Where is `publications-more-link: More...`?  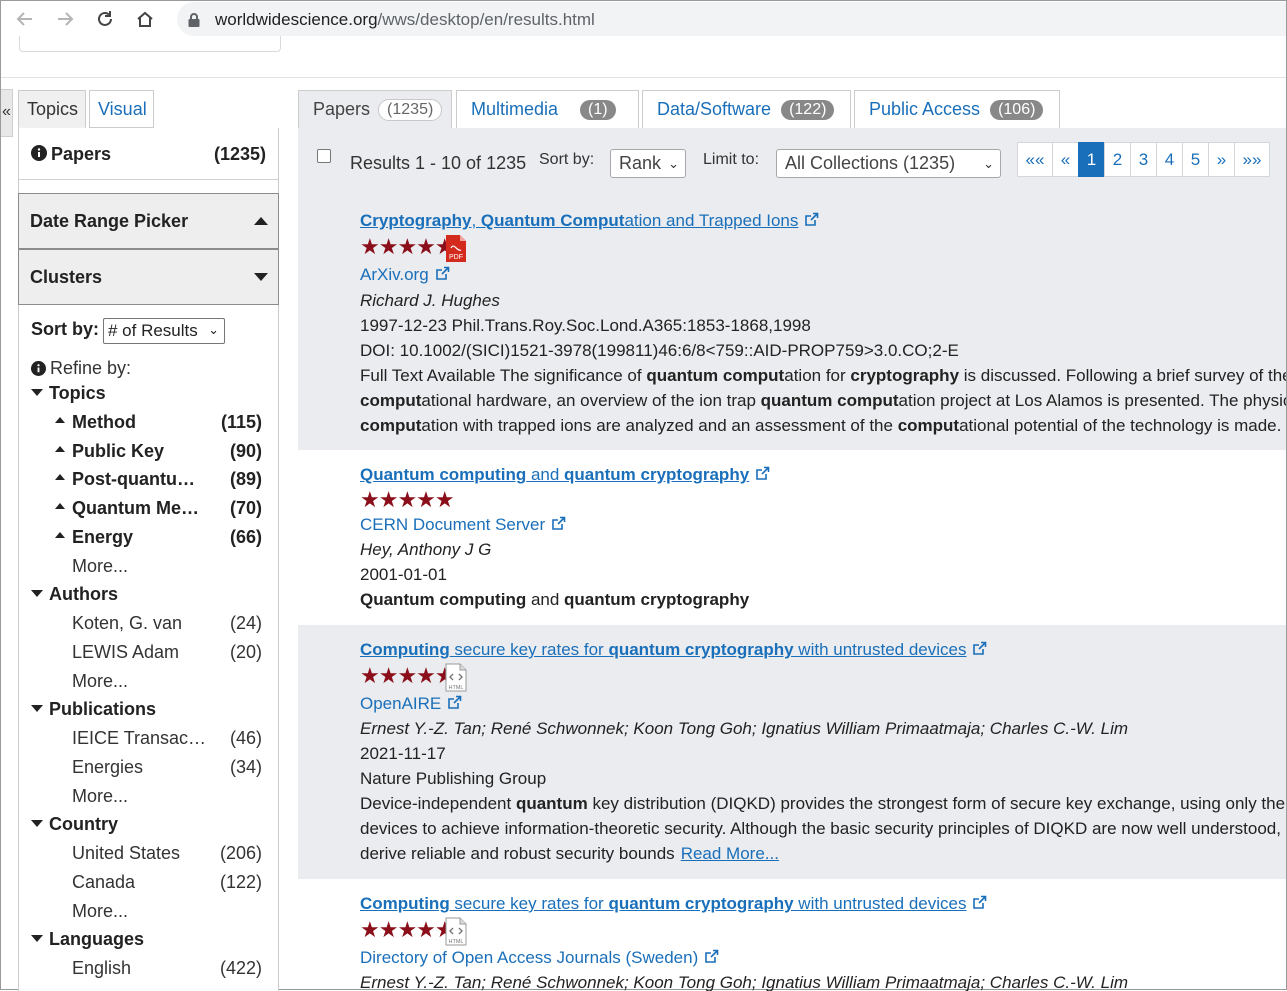
publications-more-link: More... is located at coordinates (100, 796).